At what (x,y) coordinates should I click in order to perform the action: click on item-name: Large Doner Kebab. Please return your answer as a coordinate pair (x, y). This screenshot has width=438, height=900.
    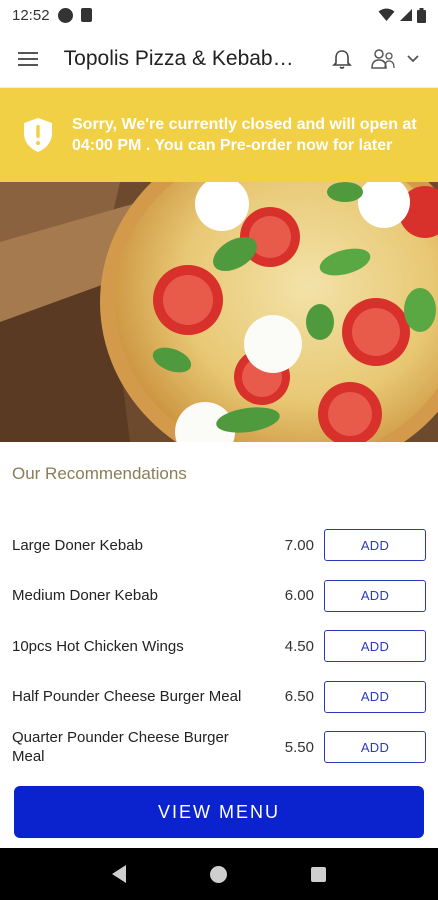
    Looking at the image, I should click on (77, 545).